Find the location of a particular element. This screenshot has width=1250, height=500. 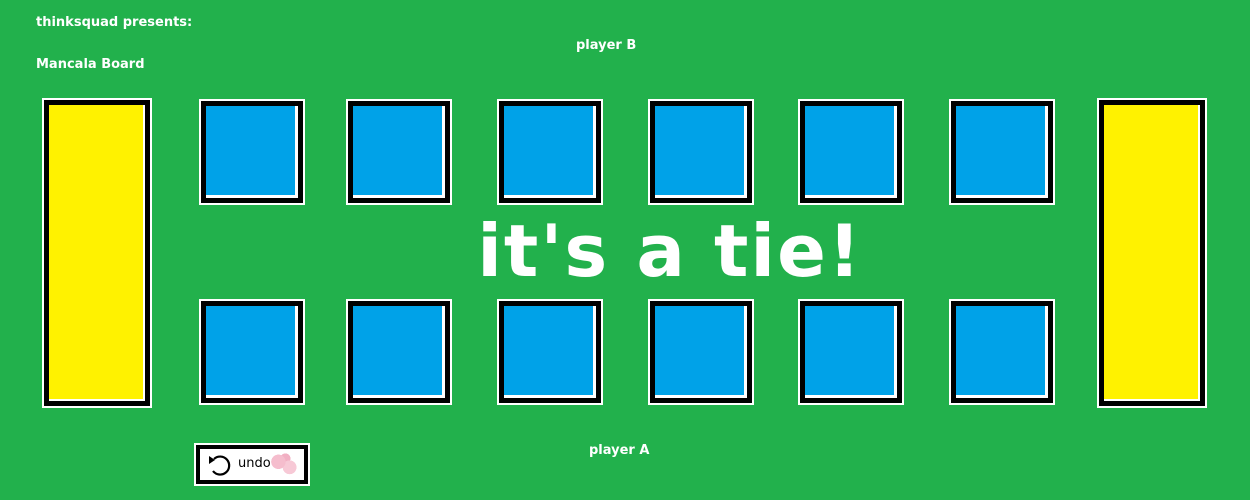

presenter-text: thinksquad presents: is located at coordinates (114, 22).